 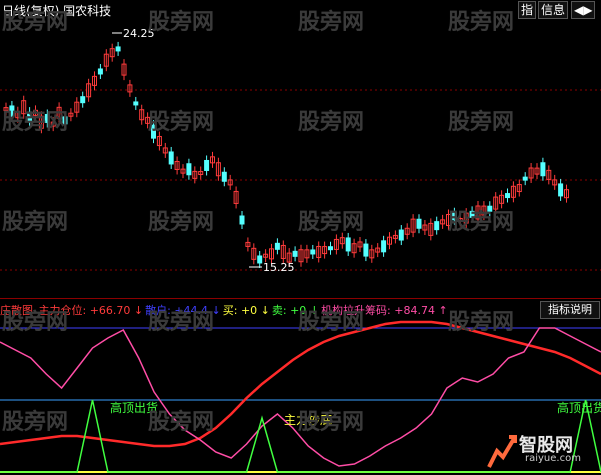 What do you see at coordinates (553, 458) in the screenshot?
I see `logo-subtext: raiyue.com` at bounding box center [553, 458].